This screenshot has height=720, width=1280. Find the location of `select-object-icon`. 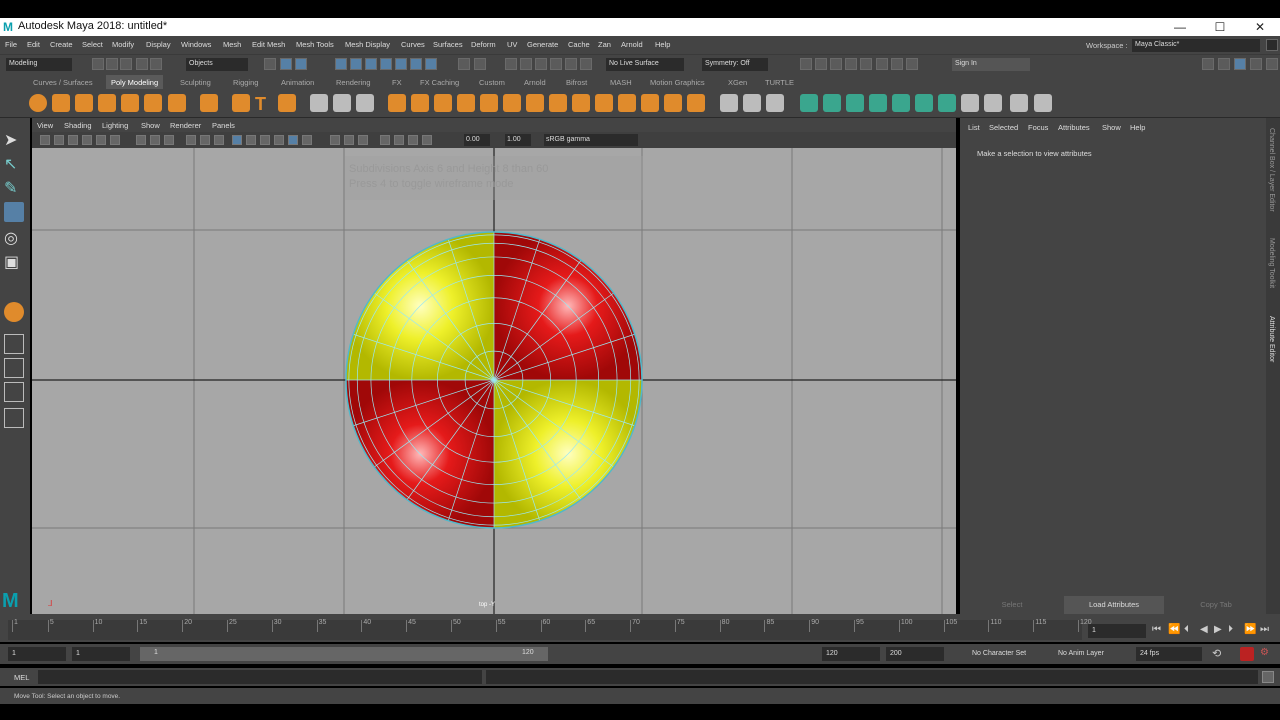

select-object-icon is located at coordinates (286, 64).